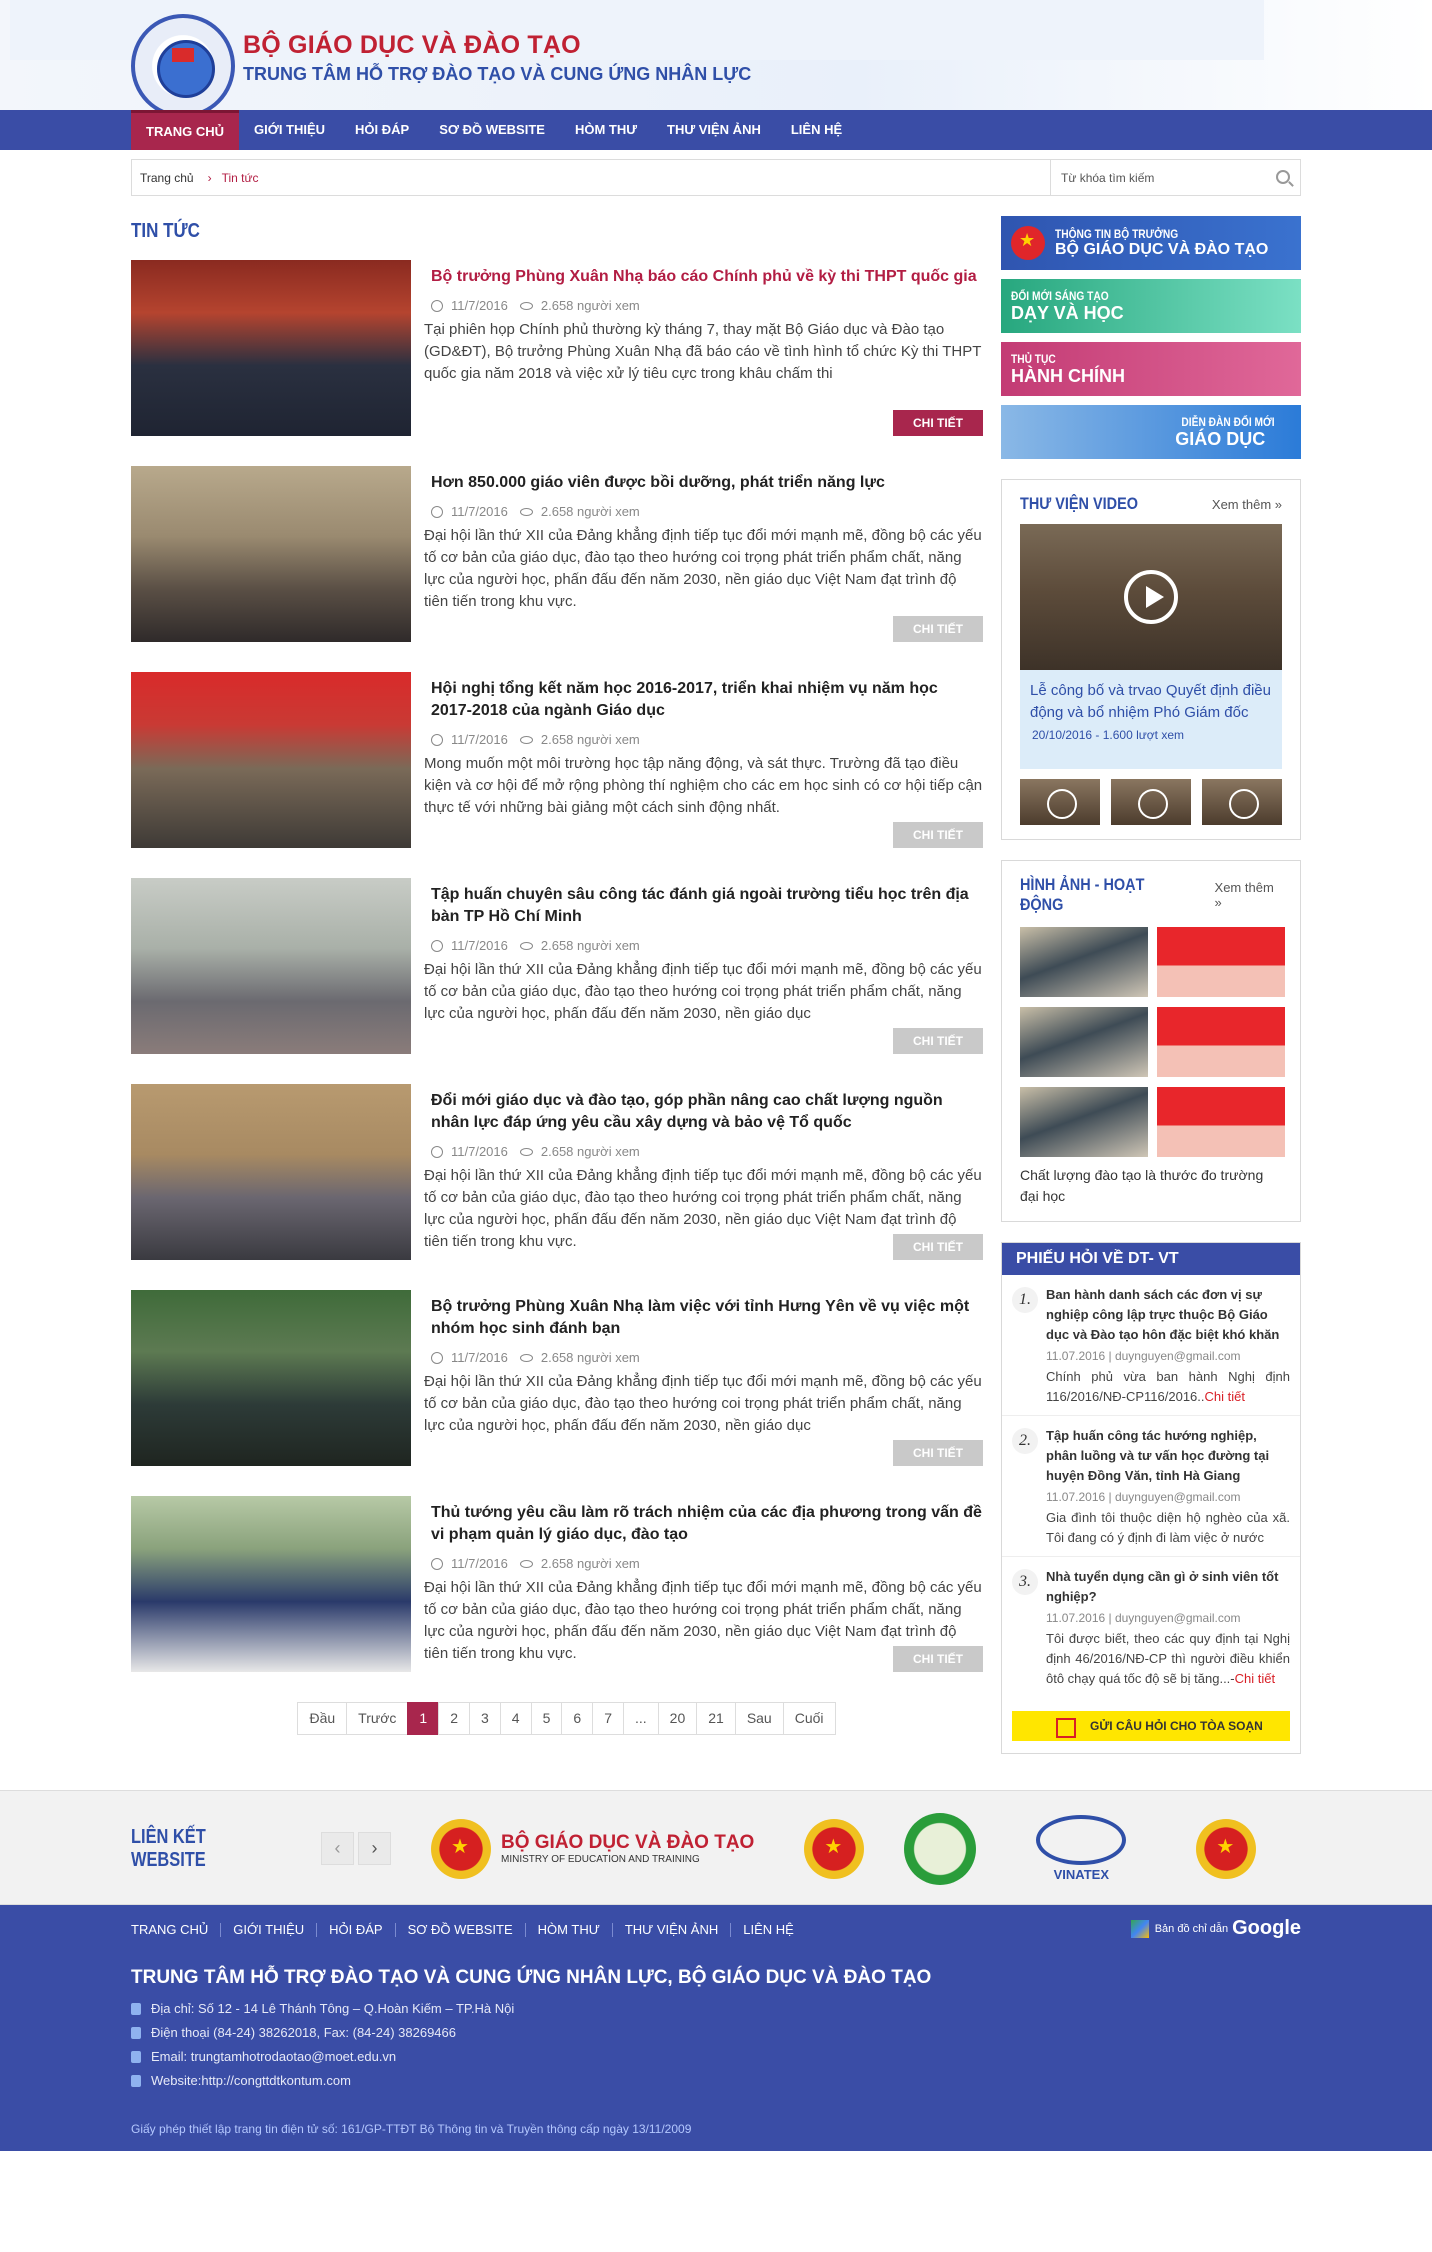  Describe the element at coordinates (677, 1718) in the screenshot. I see `page-20: 20` at that location.